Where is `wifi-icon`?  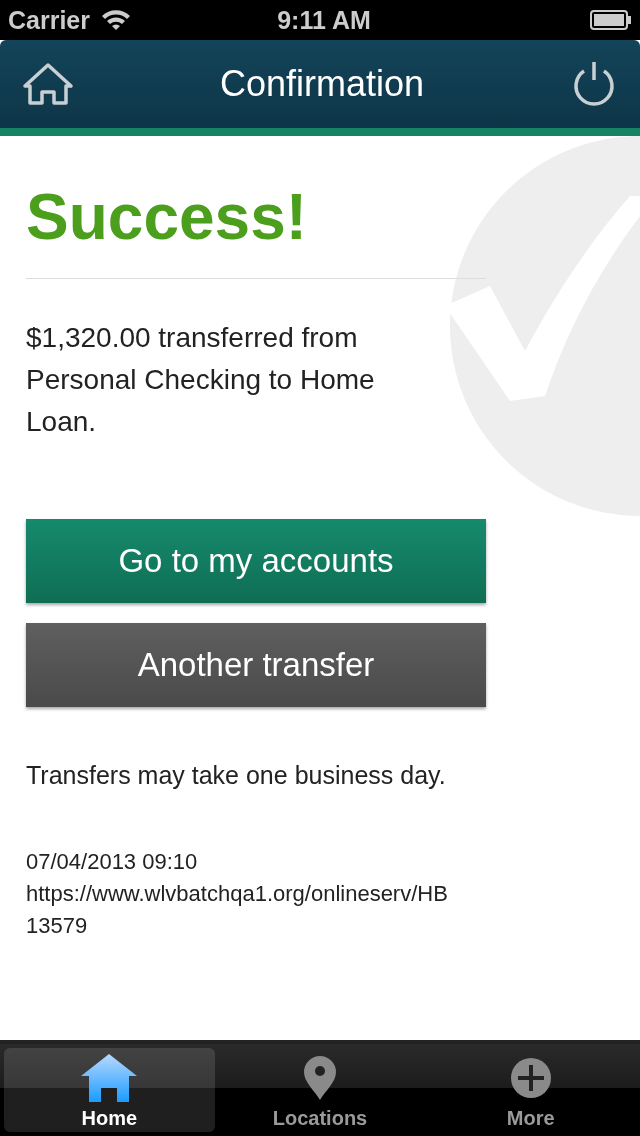
wifi-icon is located at coordinates (116, 20).